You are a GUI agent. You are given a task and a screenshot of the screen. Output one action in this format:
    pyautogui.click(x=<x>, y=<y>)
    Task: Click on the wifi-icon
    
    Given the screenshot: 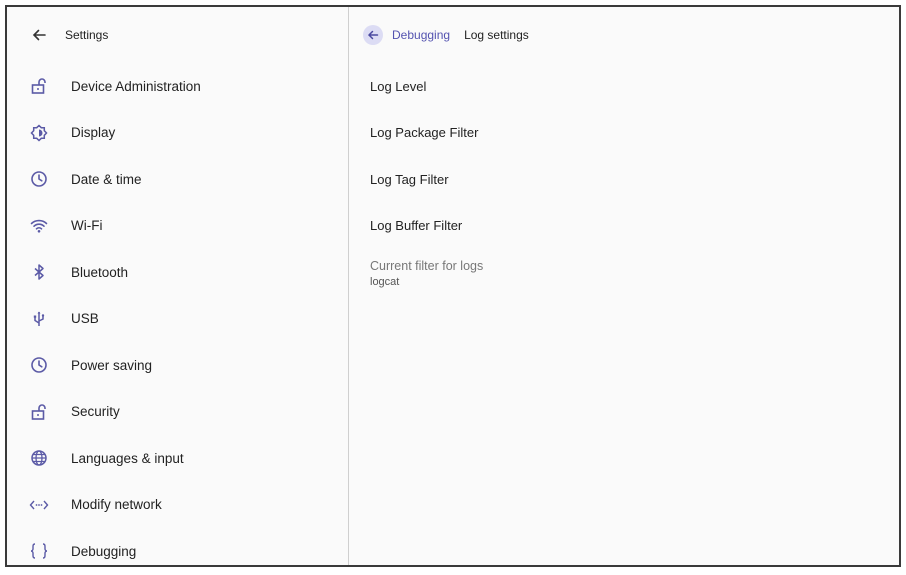 What is the action you would take?
    pyautogui.click(x=39, y=226)
    